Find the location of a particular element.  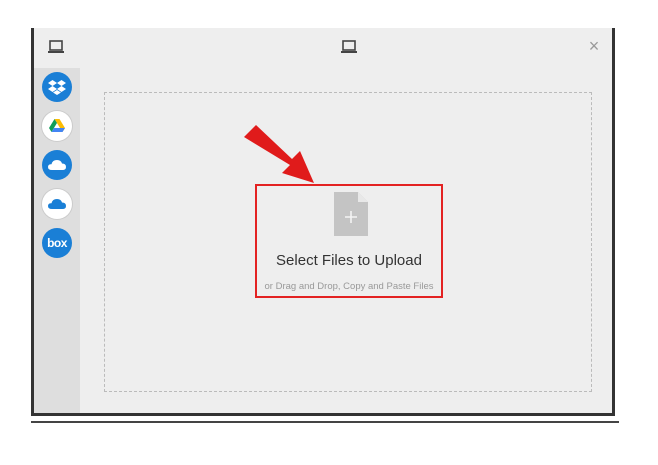

divider-line is located at coordinates (325, 422).